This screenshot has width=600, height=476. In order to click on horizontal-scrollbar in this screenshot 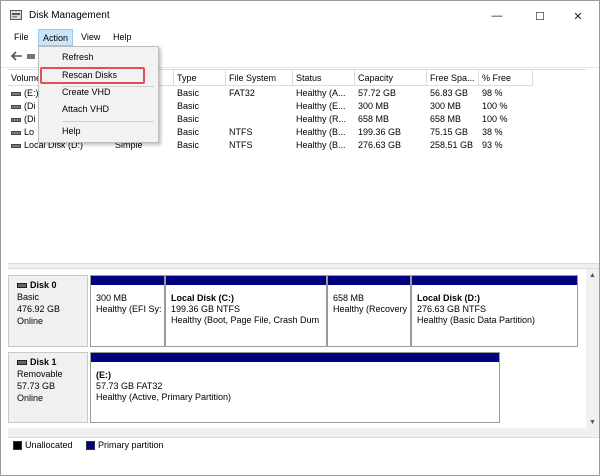, I will do `click(297, 432)`.